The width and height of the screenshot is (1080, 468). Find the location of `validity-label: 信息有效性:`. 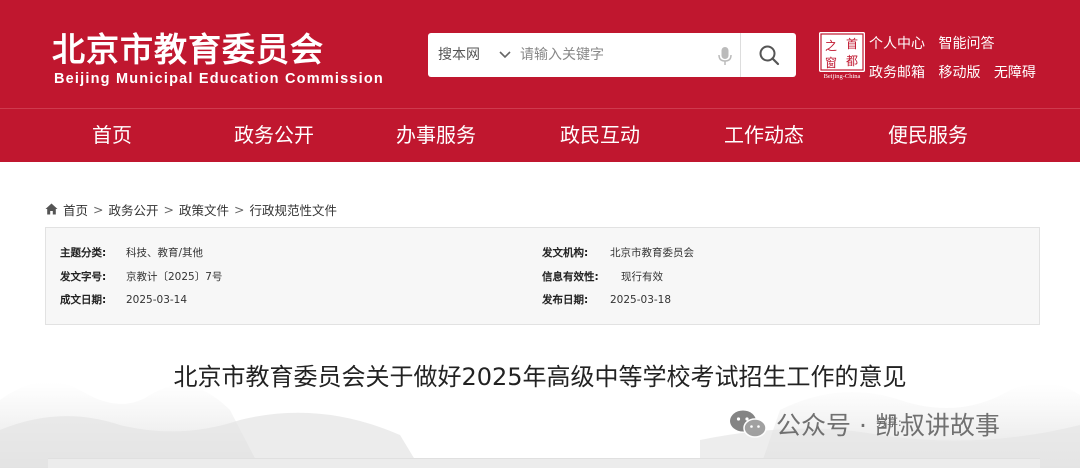

validity-label: 信息有效性: is located at coordinates (570, 277).